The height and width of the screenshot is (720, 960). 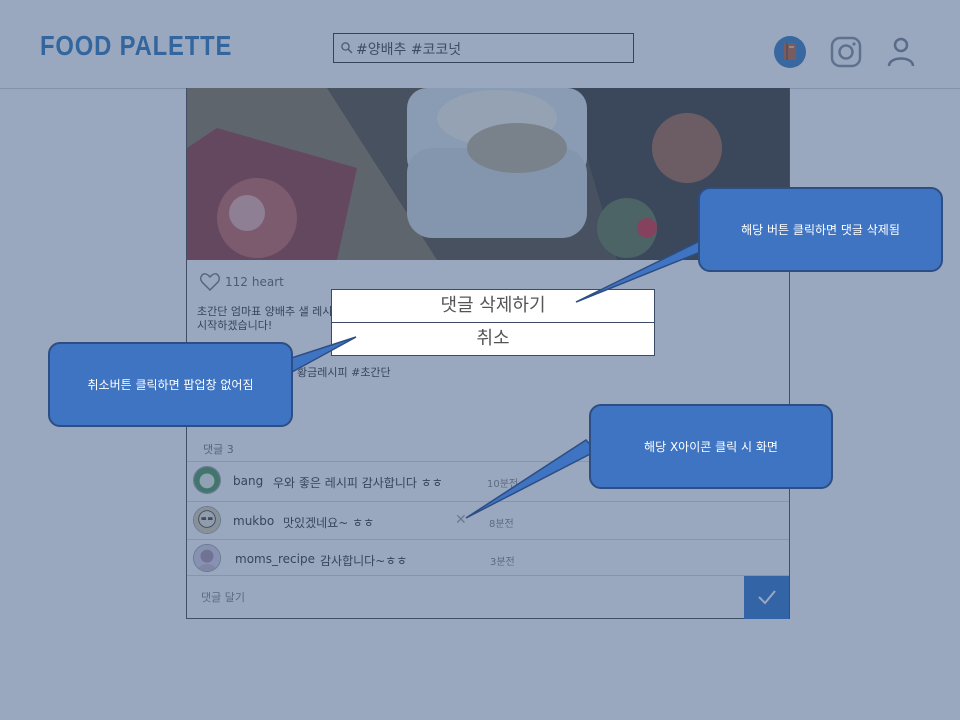 I want to click on heart-icon, so click(x=210, y=282).